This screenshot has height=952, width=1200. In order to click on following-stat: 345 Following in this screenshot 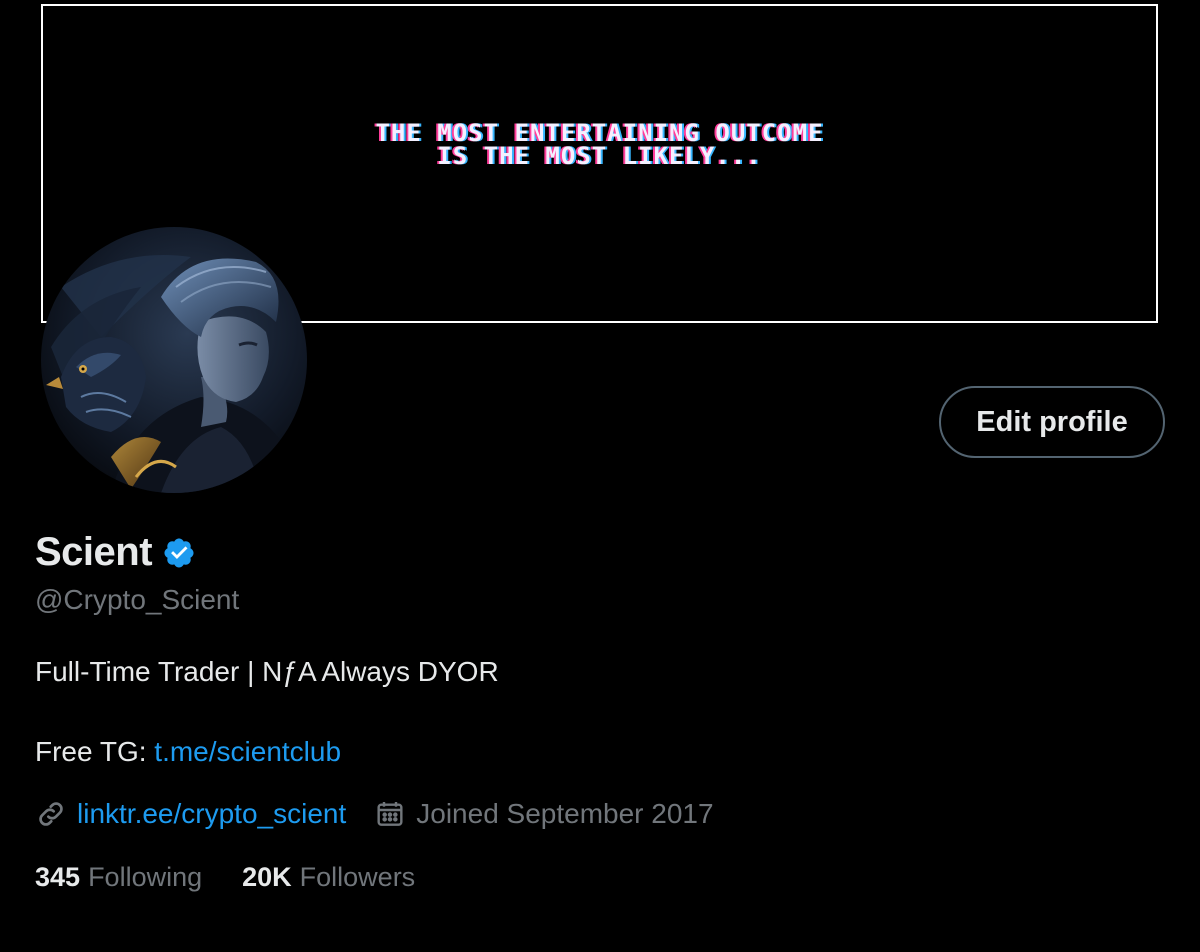, I will do `click(118, 877)`.